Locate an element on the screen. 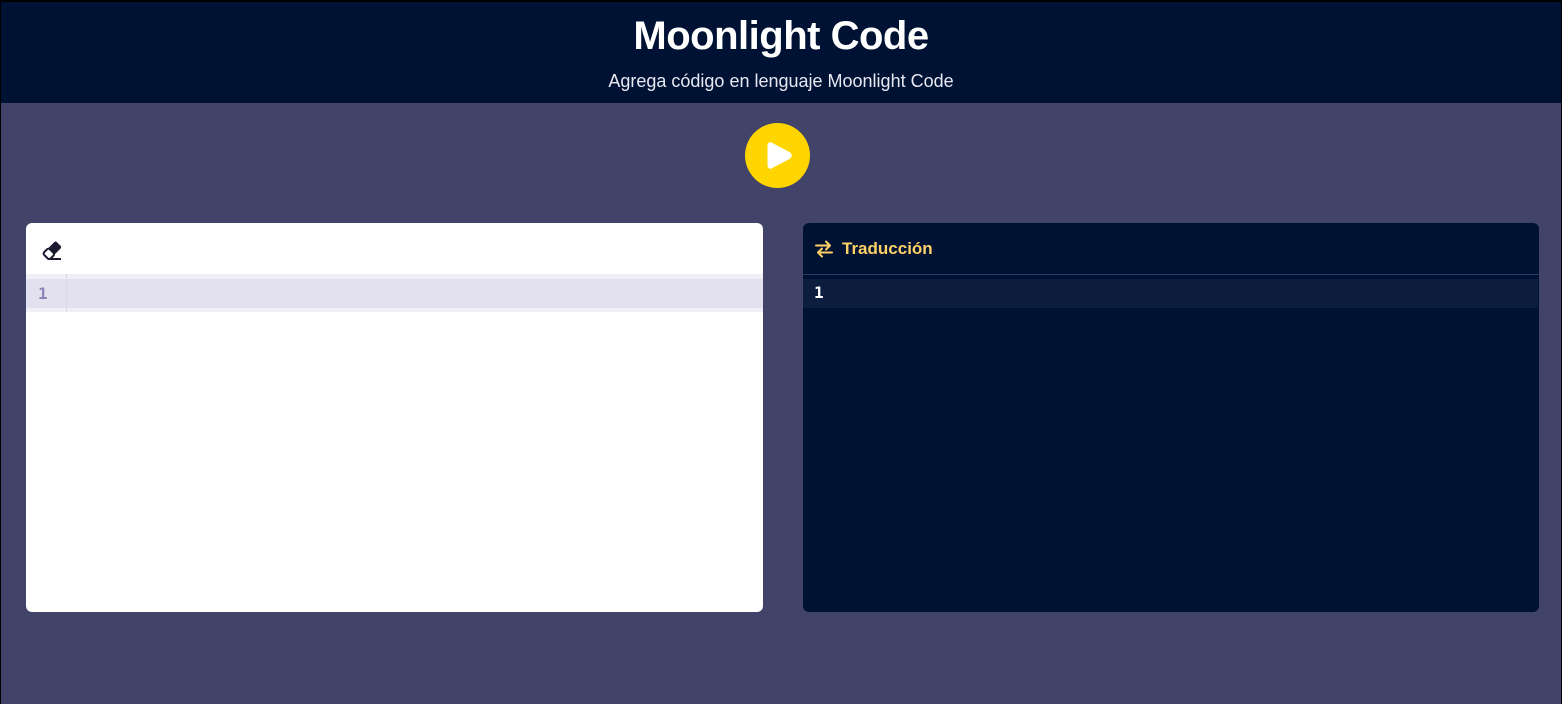 Image resolution: width=1562 pixels, height=704 pixels. code-input-area: 1 is located at coordinates (394, 293).